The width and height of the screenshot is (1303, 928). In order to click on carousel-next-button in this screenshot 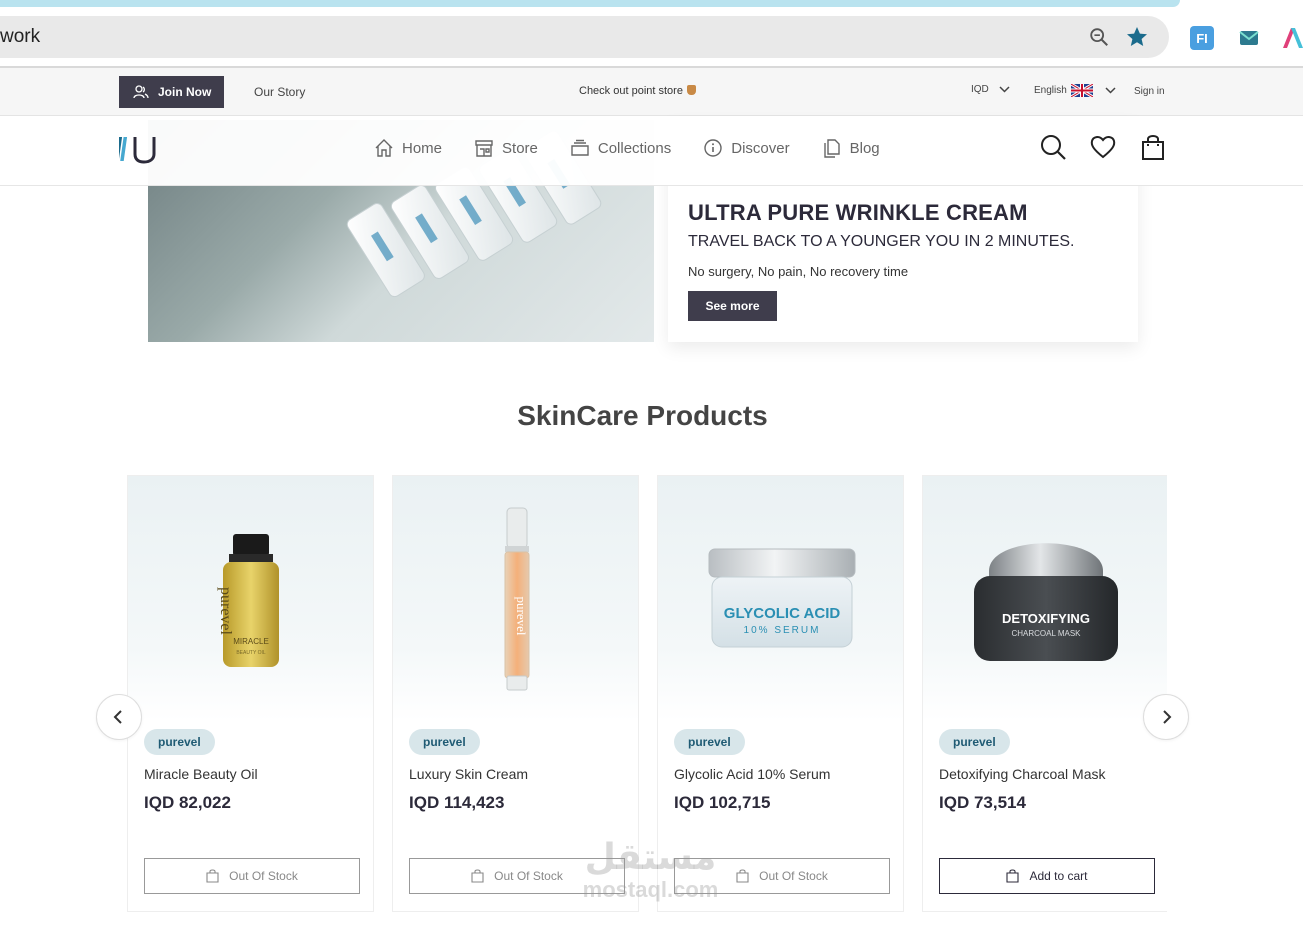, I will do `click(1166, 717)`.